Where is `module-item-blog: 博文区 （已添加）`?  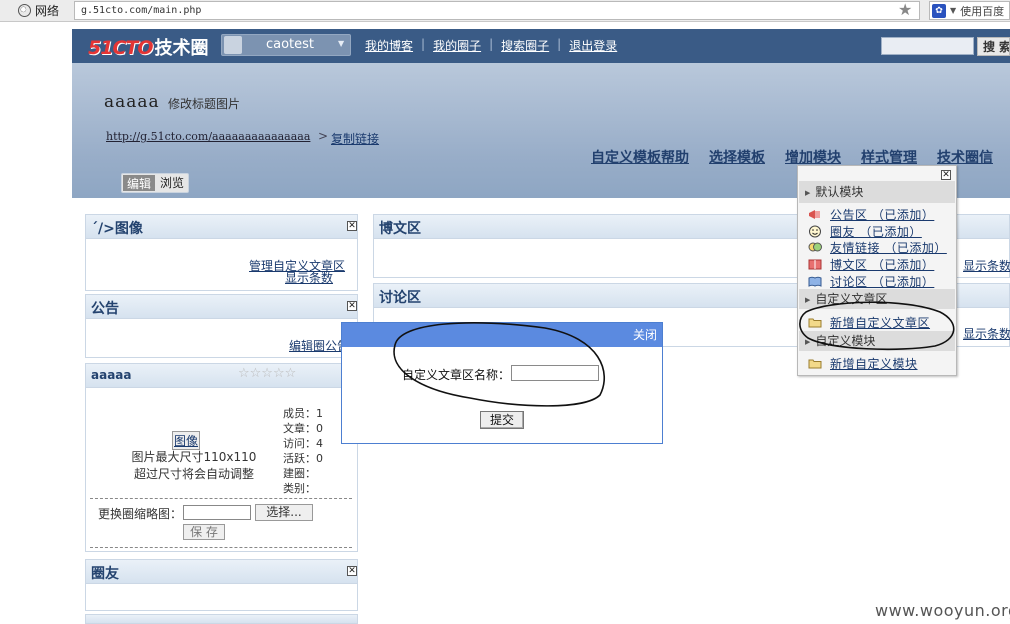 module-item-blog: 博文区 （已添加） is located at coordinates (871, 264).